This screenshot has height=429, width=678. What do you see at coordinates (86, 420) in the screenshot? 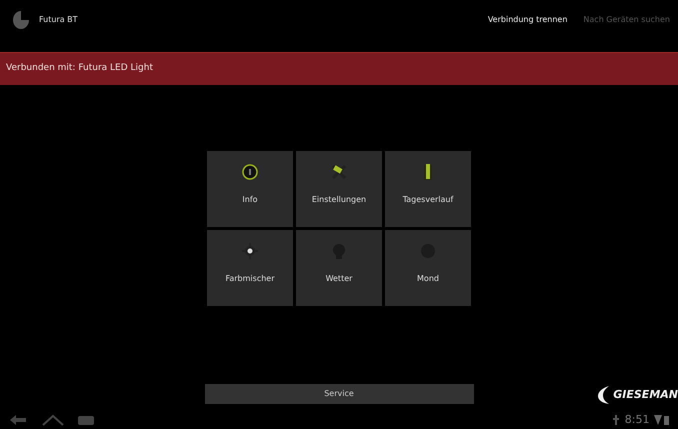
I see `recent-apps-icon` at bounding box center [86, 420].